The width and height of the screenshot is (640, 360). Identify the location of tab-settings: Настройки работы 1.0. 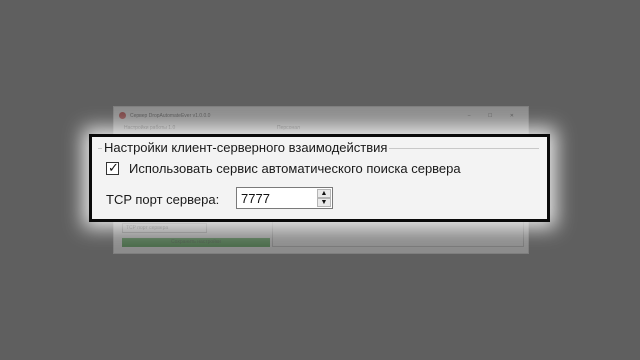
(149, 128).